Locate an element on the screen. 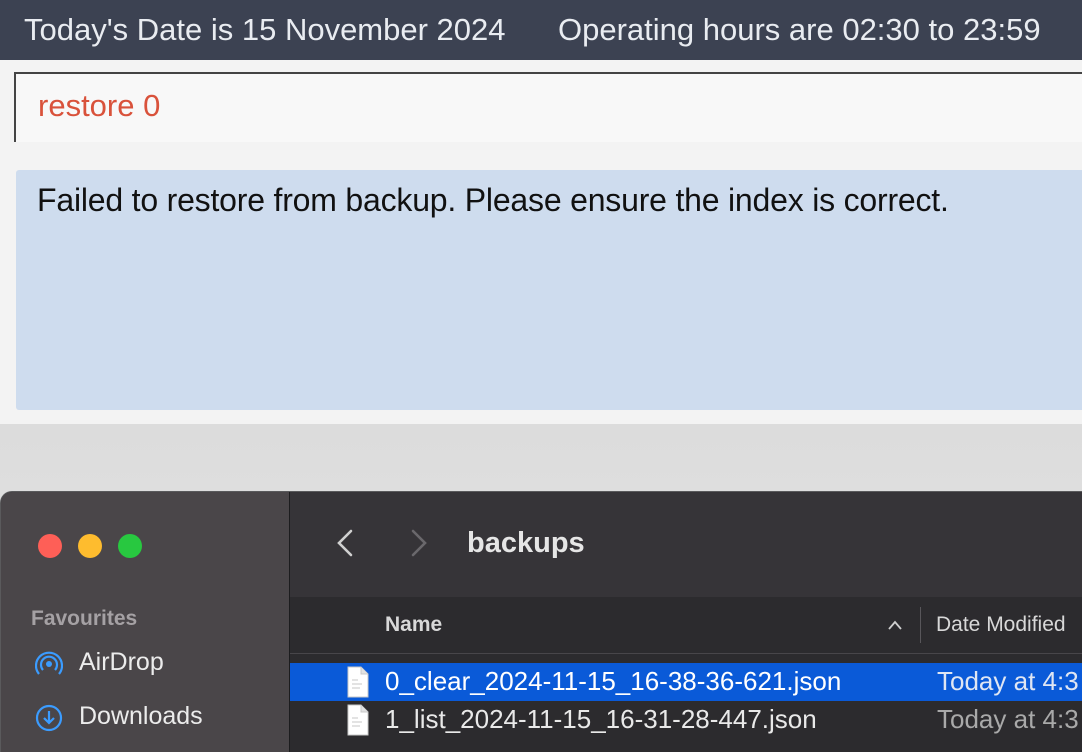 The width and height of the screenshot is (1082, 752). finder-sidebar: Favourites AirDrop Downloads is located at coordinates (145, 622).